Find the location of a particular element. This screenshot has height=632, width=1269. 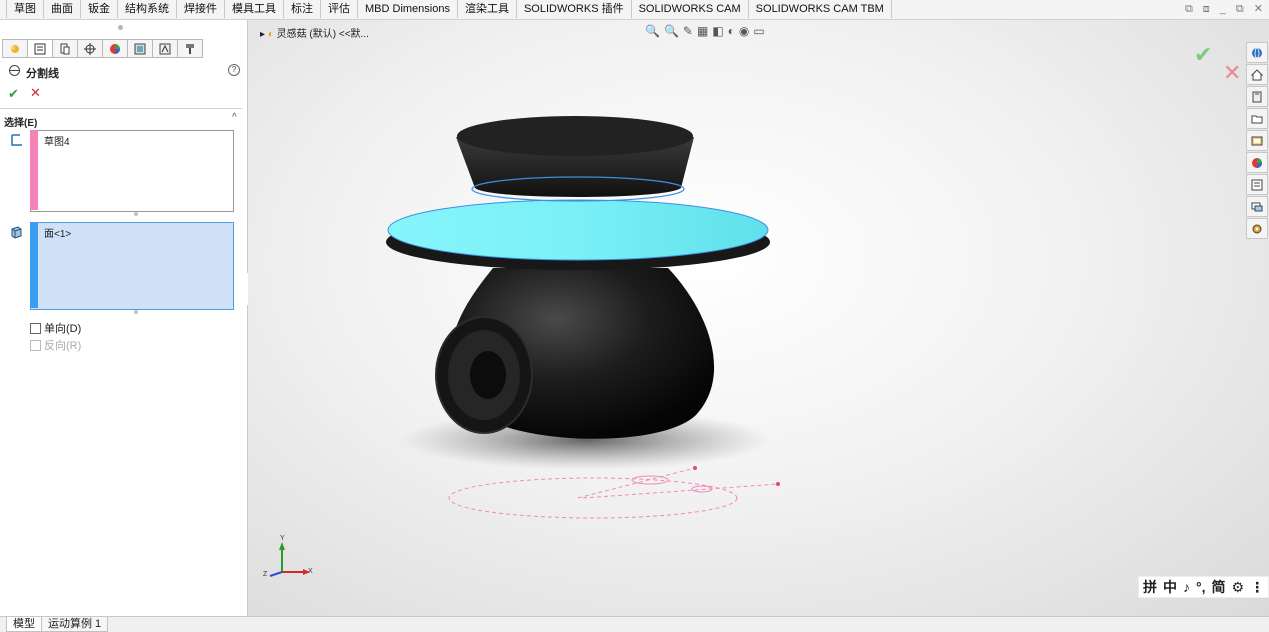

tab-mbd-dimensions: MBD Dimensions is located at coordinates (408, 9).